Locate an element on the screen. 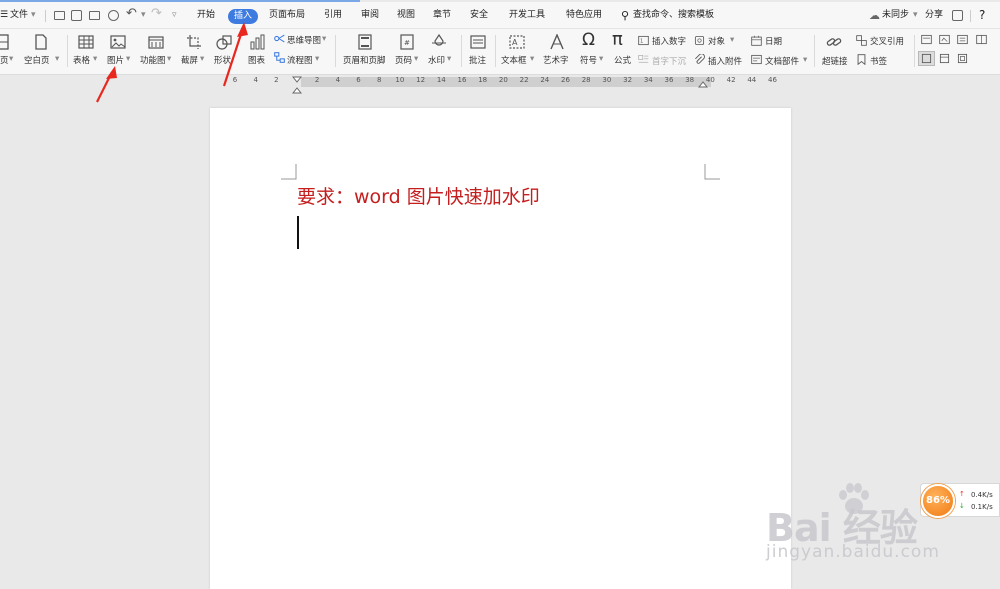 This screenshot has height=589, width=1000. download-speed: 0.1K/s is located at coordinates (982, 507).